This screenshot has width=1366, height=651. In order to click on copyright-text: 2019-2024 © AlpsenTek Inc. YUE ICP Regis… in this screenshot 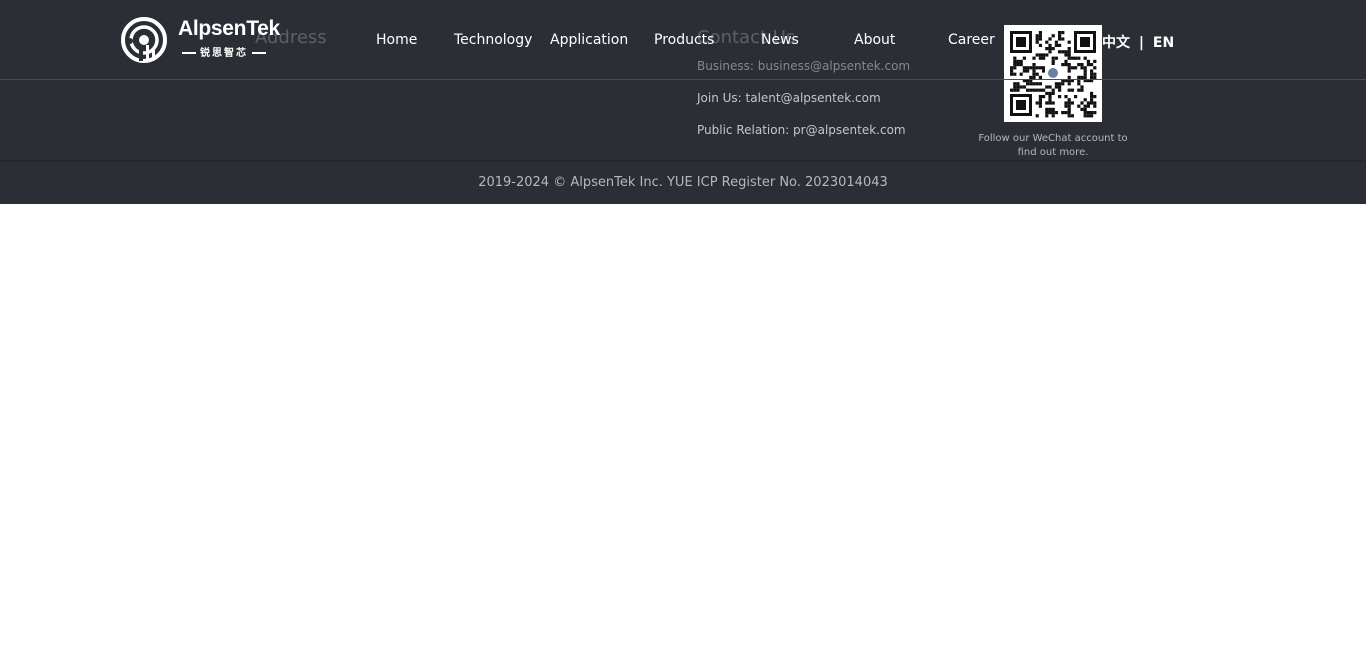, I will do `click(683, 182)`.